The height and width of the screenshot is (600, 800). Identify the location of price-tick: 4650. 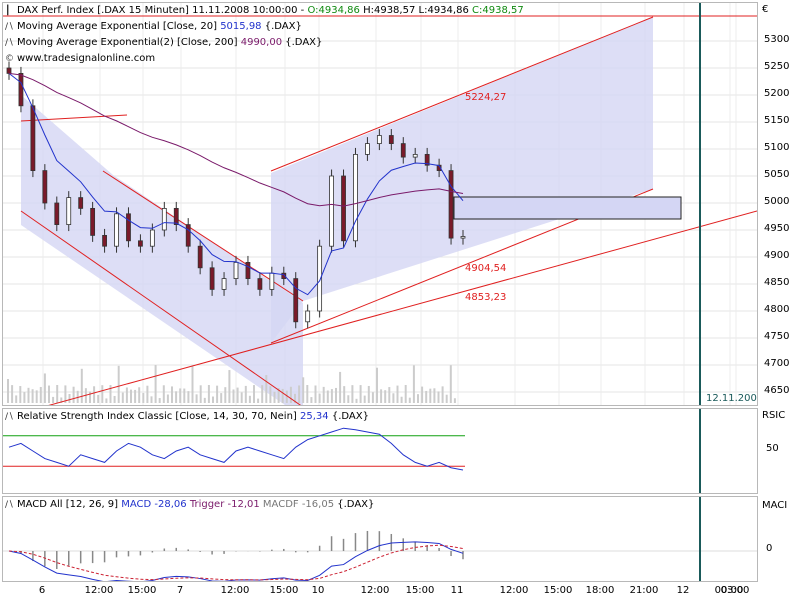
(777, 390).